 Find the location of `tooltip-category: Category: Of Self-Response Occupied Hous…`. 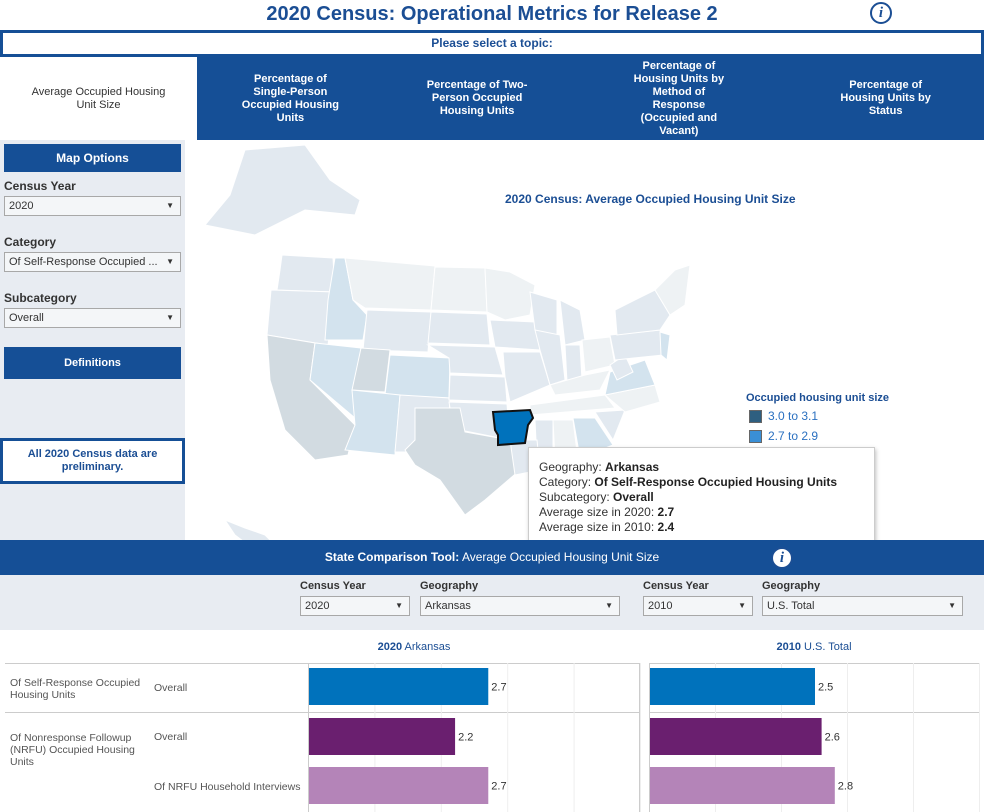

tooltip-category: Category: Of Self-Response Occupied Hous… is located at coordinates (688, 482).